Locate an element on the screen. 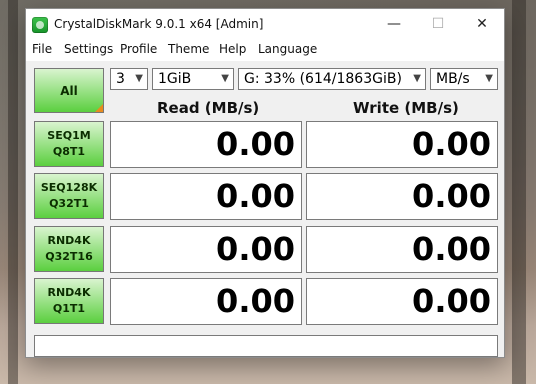 The height and width of the screenshot is (384, 536). unit-select: MB/s ▼ is located at coordinates (464, 79).